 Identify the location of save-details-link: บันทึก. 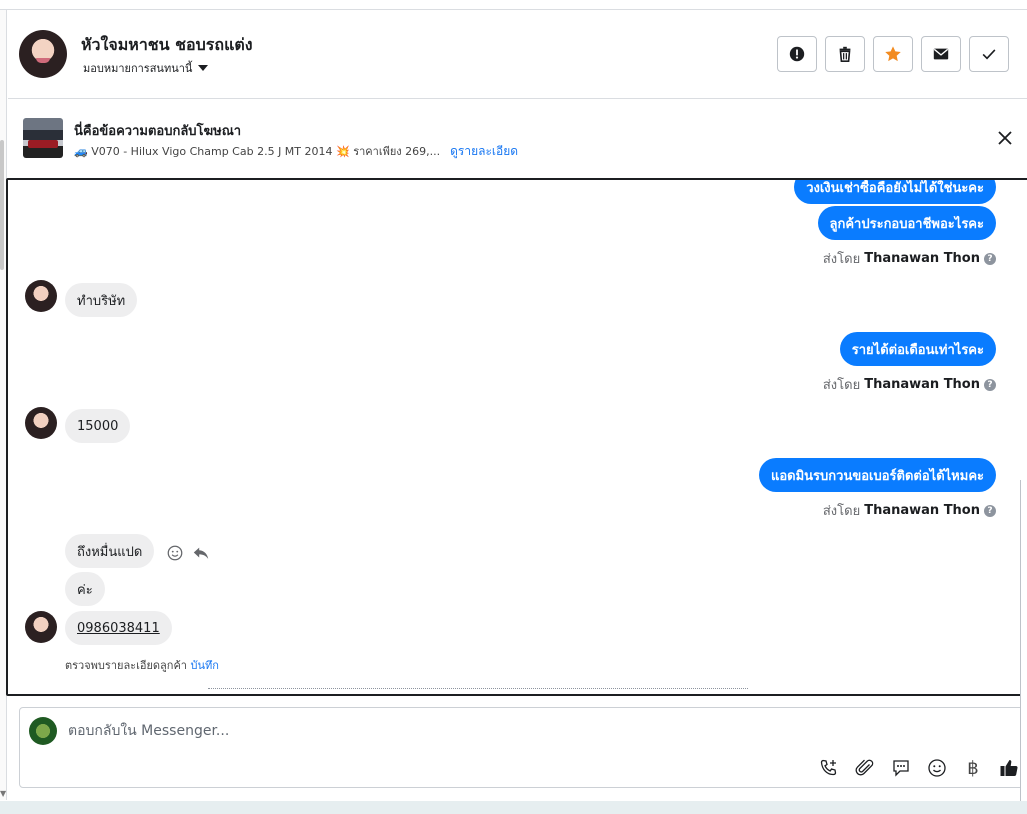
(204, 665).